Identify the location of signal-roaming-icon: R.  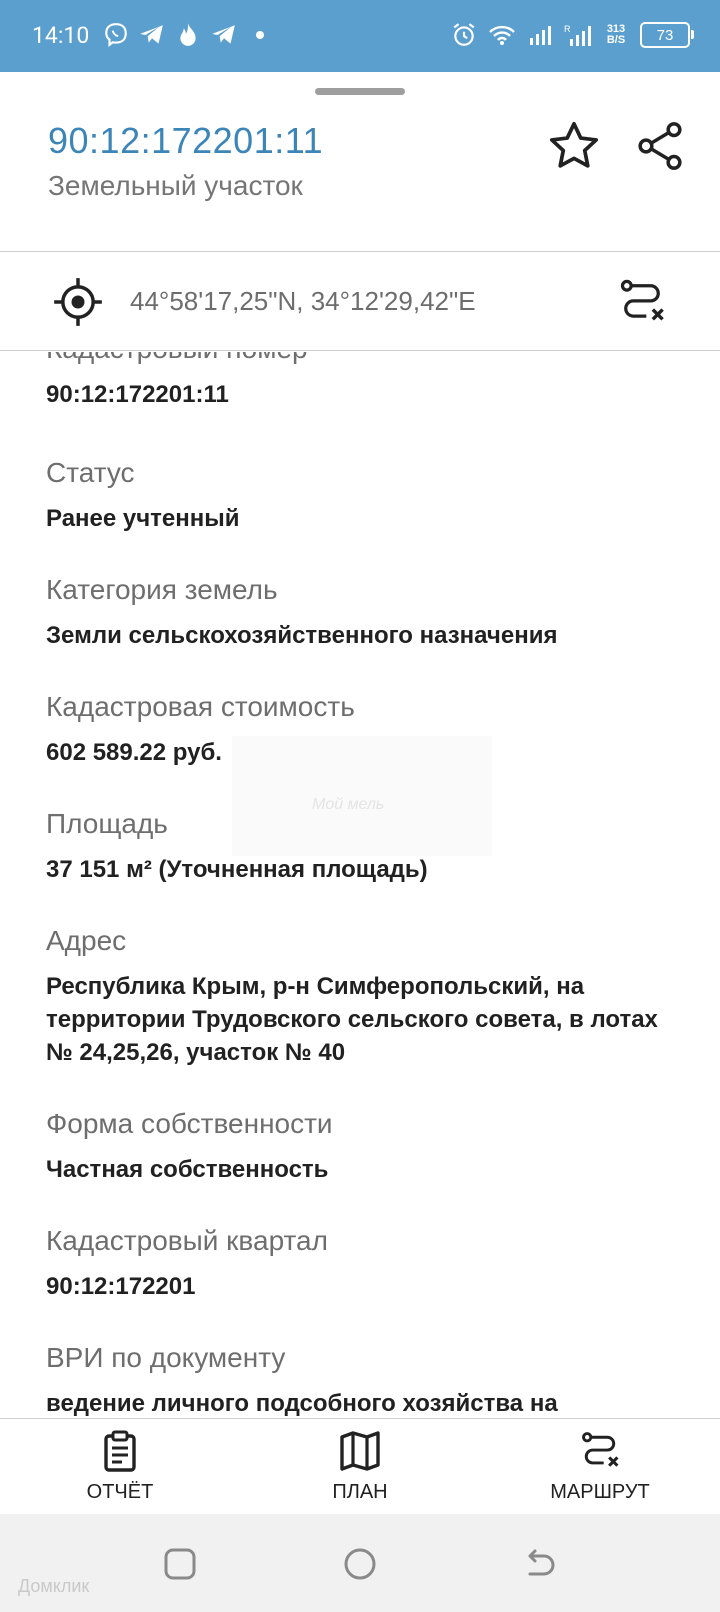
(578, 35).